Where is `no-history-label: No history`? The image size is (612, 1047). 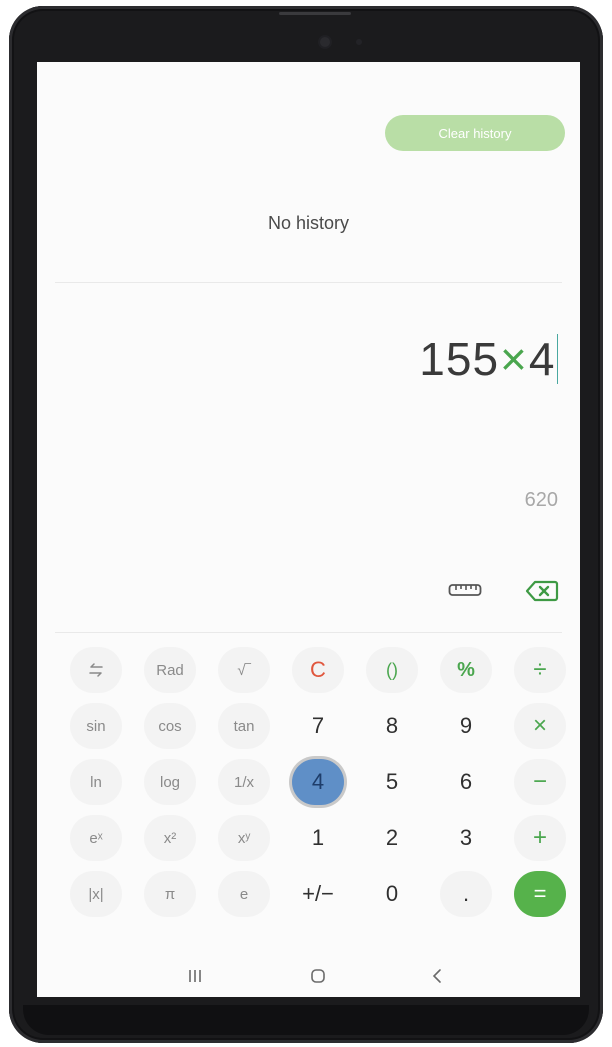
no-history-label: No history is located at coordinates (308, 223).